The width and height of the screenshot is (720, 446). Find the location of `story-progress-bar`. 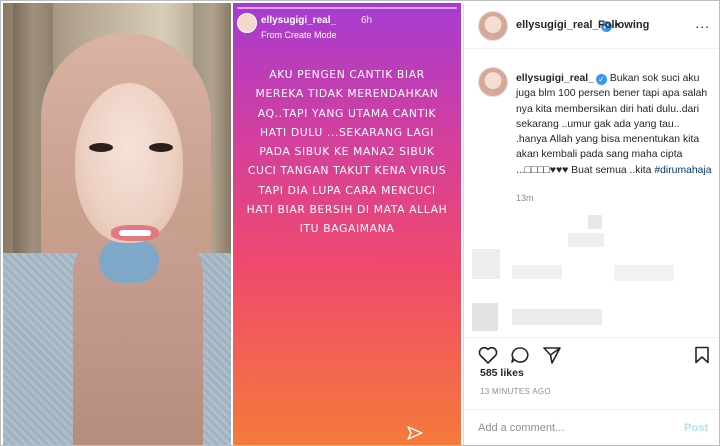

story-progress-bar is located at coordinates (347, 8).